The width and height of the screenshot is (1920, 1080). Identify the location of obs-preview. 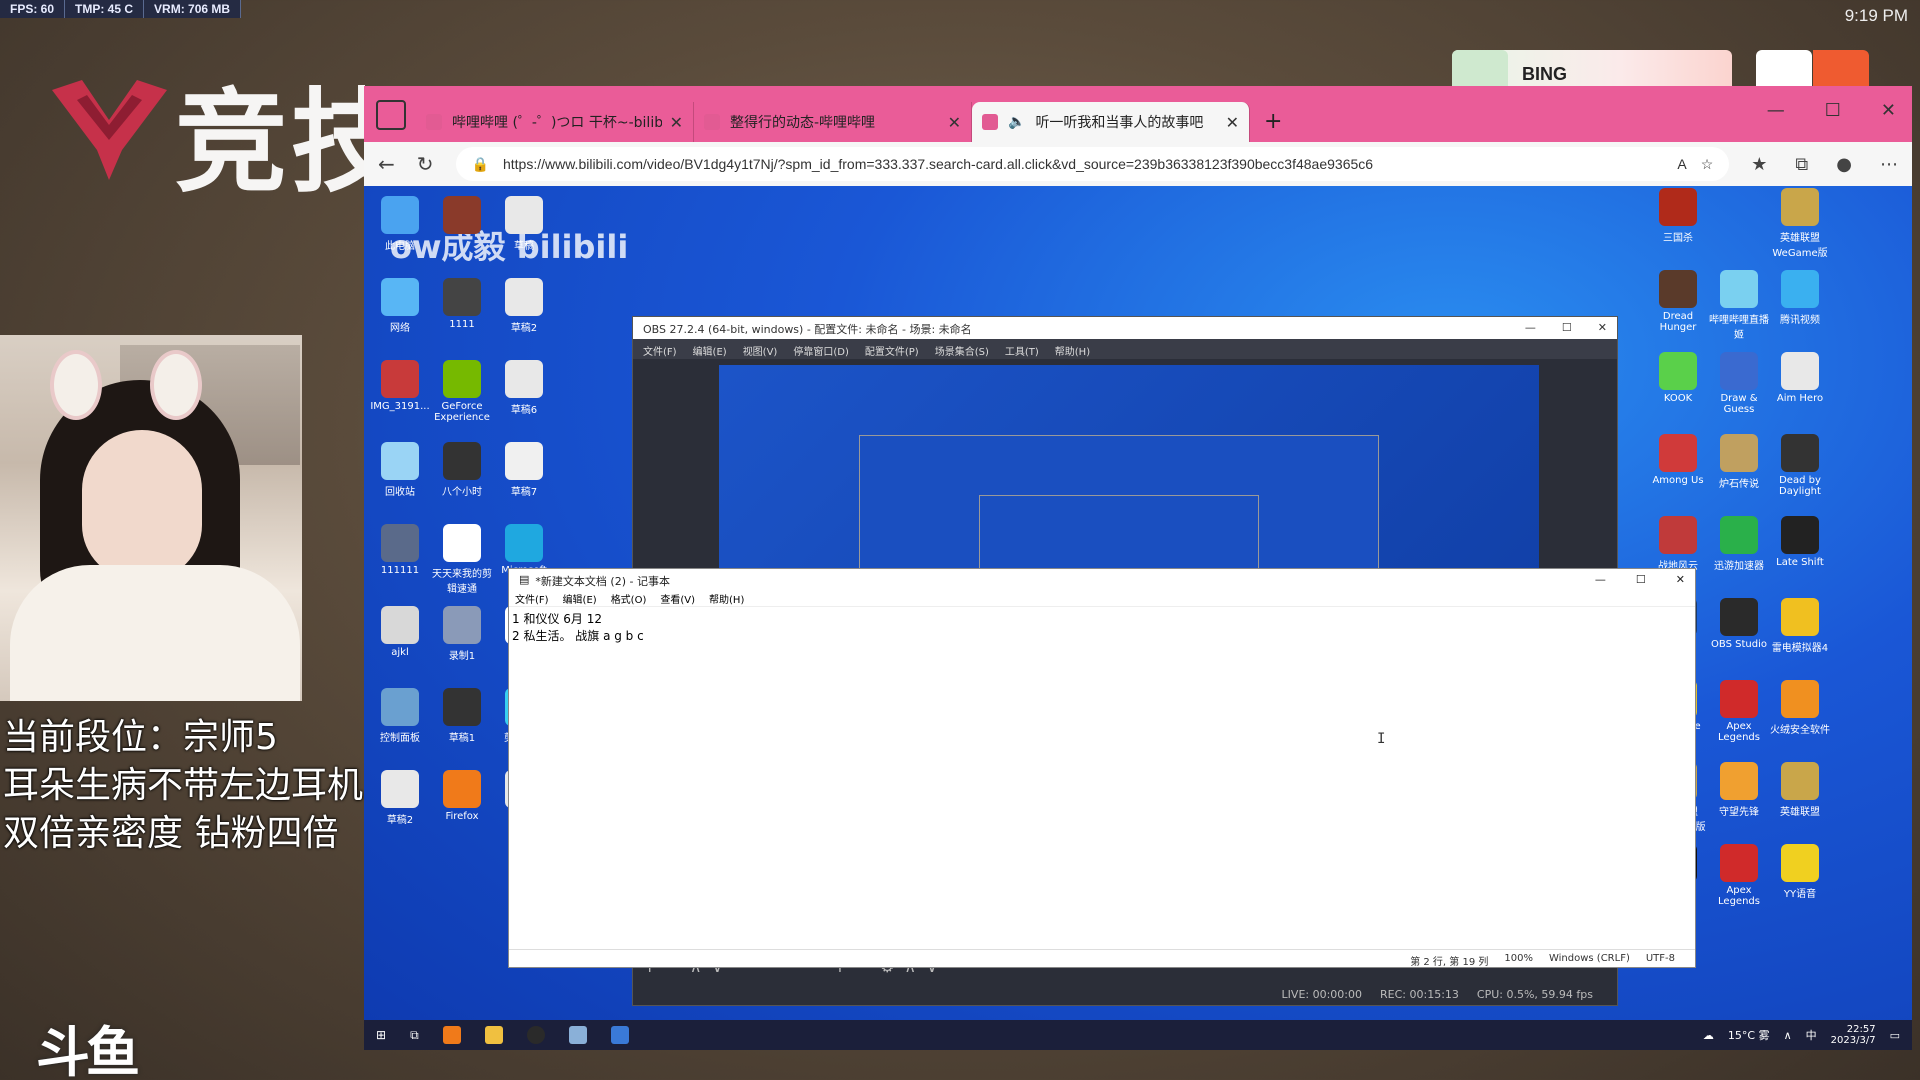
(1129, 480).